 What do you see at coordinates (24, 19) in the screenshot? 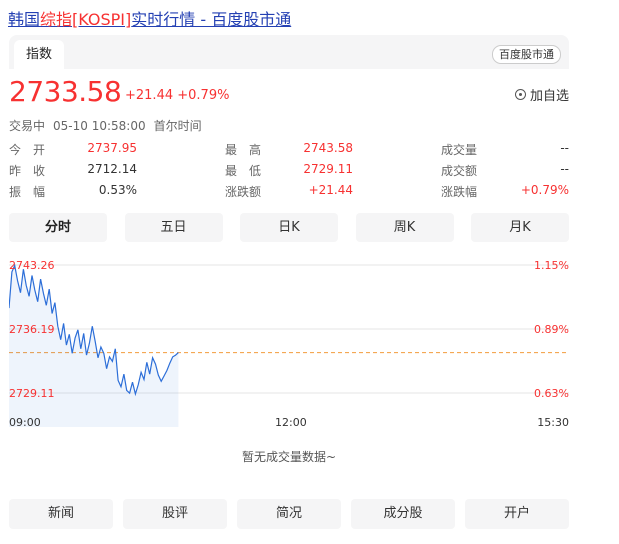
I see `title-prefix: 韩国` at bounding box center [24, 19].